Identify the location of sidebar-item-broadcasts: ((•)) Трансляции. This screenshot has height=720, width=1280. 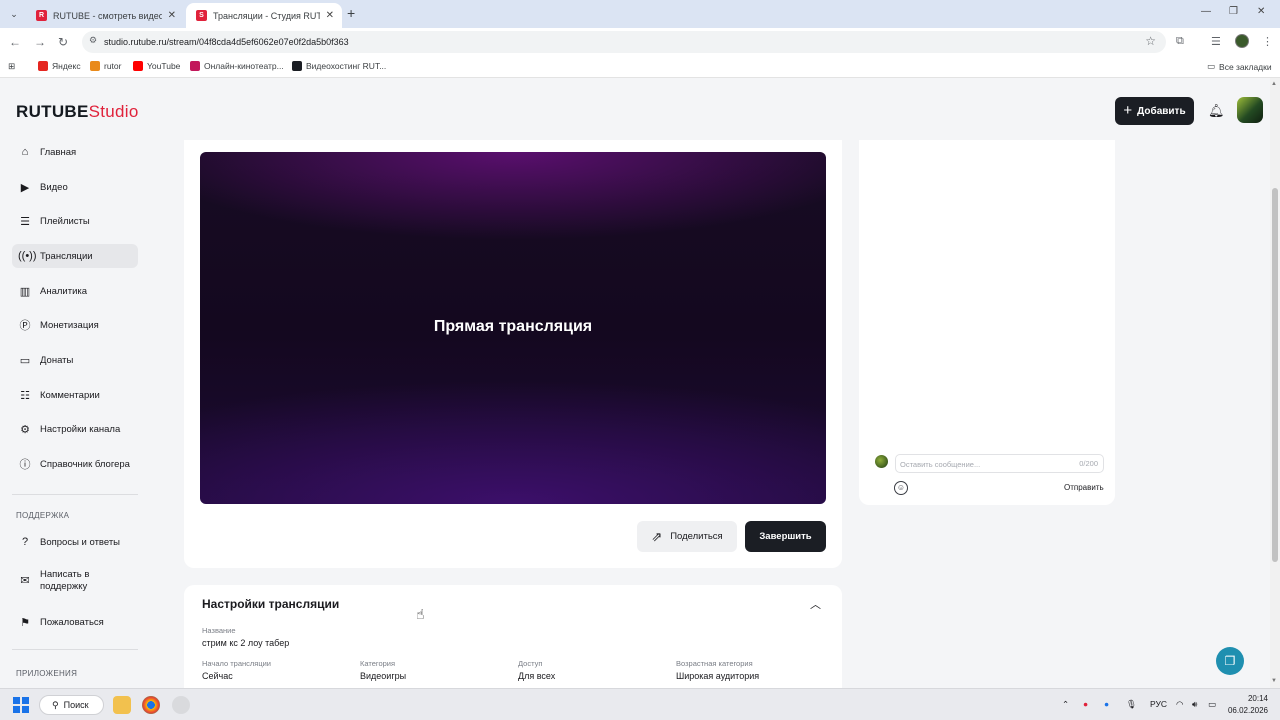
(75, 256).